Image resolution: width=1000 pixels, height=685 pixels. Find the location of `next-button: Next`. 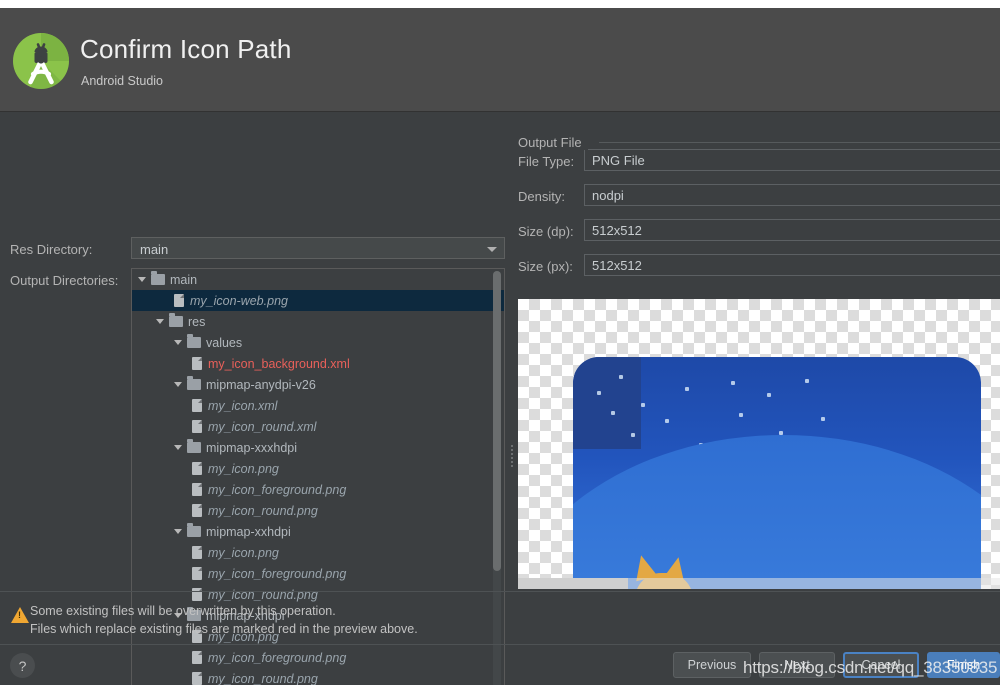

next-button: Next is located at coordinates (797, 665).